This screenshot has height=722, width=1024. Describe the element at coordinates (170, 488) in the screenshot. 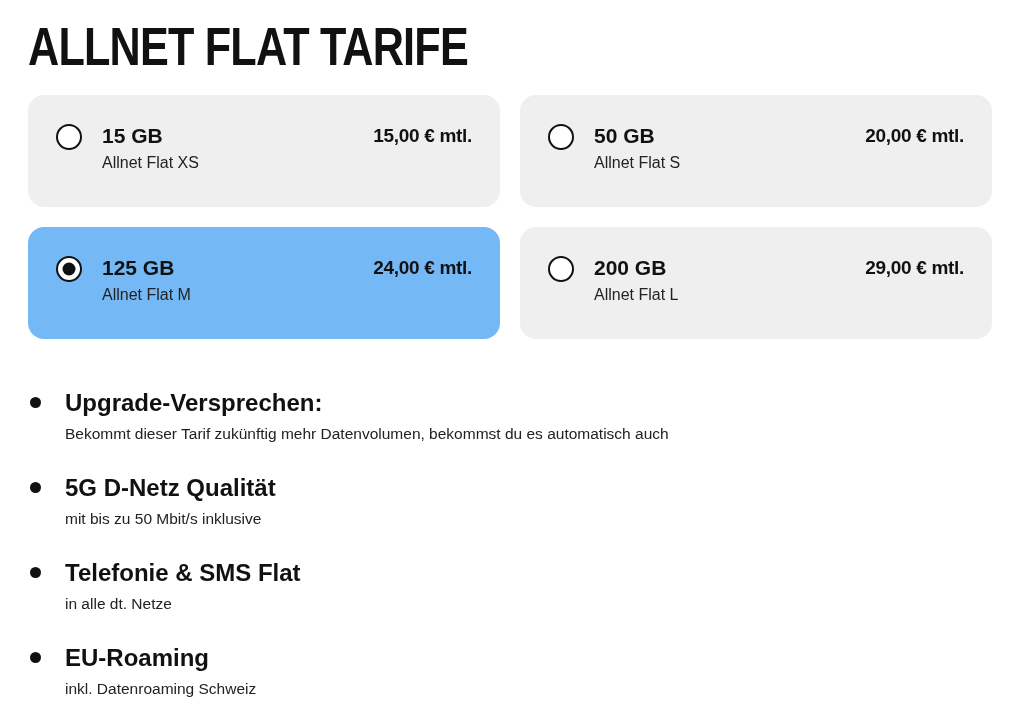

I see `feature-title: 5G D-Netz Qualität` at that location.